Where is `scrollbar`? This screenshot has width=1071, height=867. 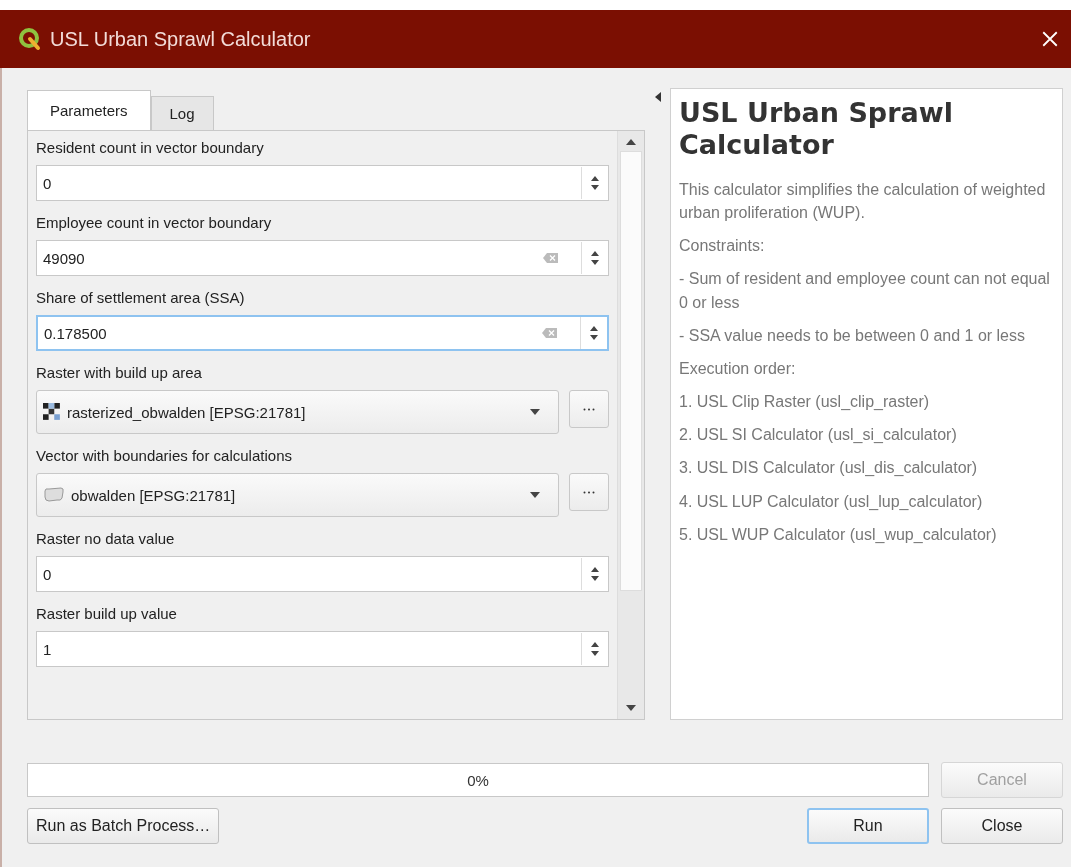
scrollbar is located at coordinates (630, 425).